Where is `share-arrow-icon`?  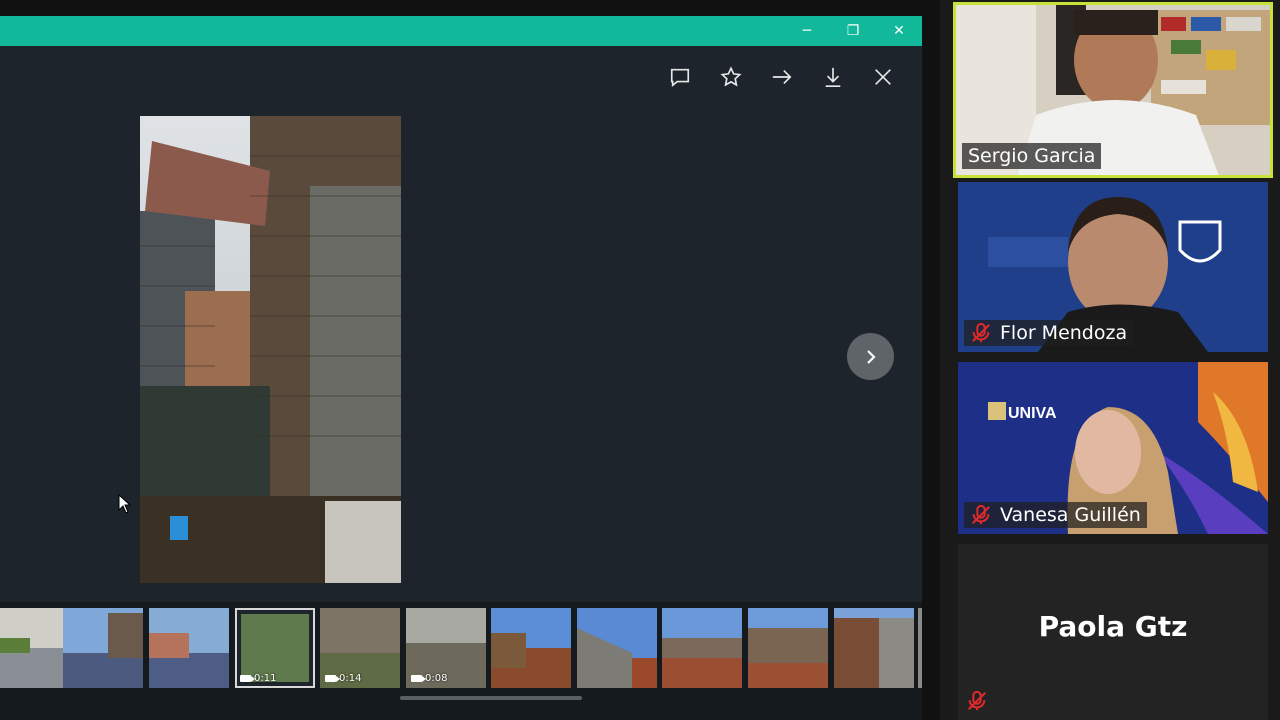 share-arrow-icon is located at coordinates (782, 77).